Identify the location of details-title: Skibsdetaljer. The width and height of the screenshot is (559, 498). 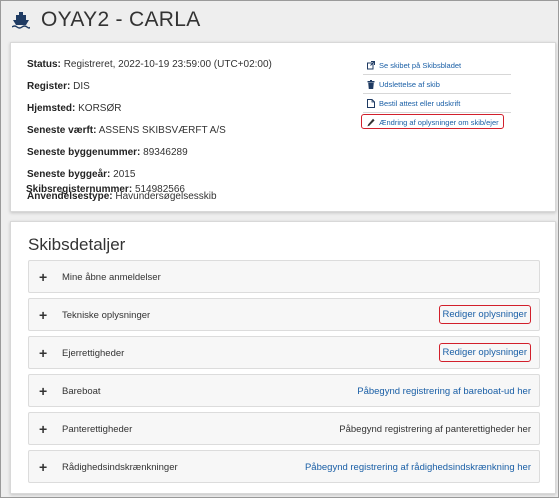
(77, 244).